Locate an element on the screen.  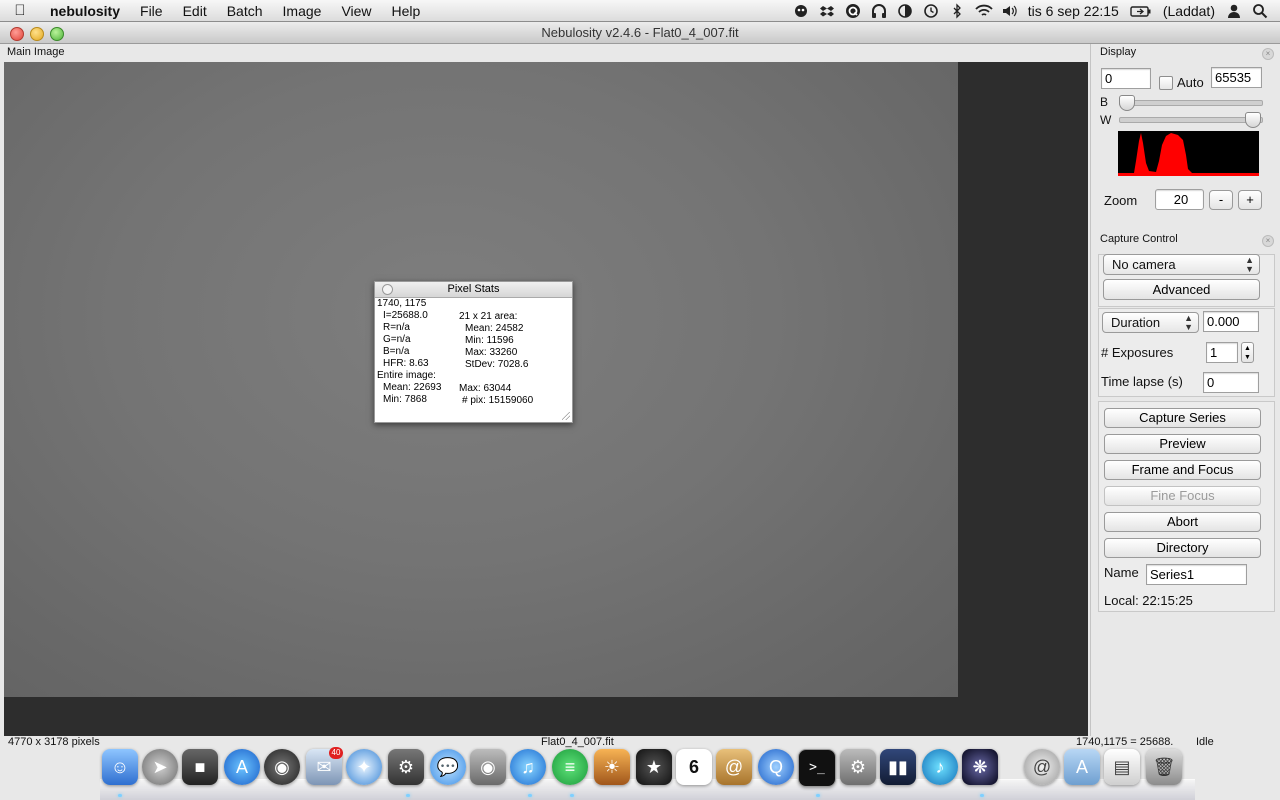
menu-app-name: nebulosity is located at coordinates (85, 11).